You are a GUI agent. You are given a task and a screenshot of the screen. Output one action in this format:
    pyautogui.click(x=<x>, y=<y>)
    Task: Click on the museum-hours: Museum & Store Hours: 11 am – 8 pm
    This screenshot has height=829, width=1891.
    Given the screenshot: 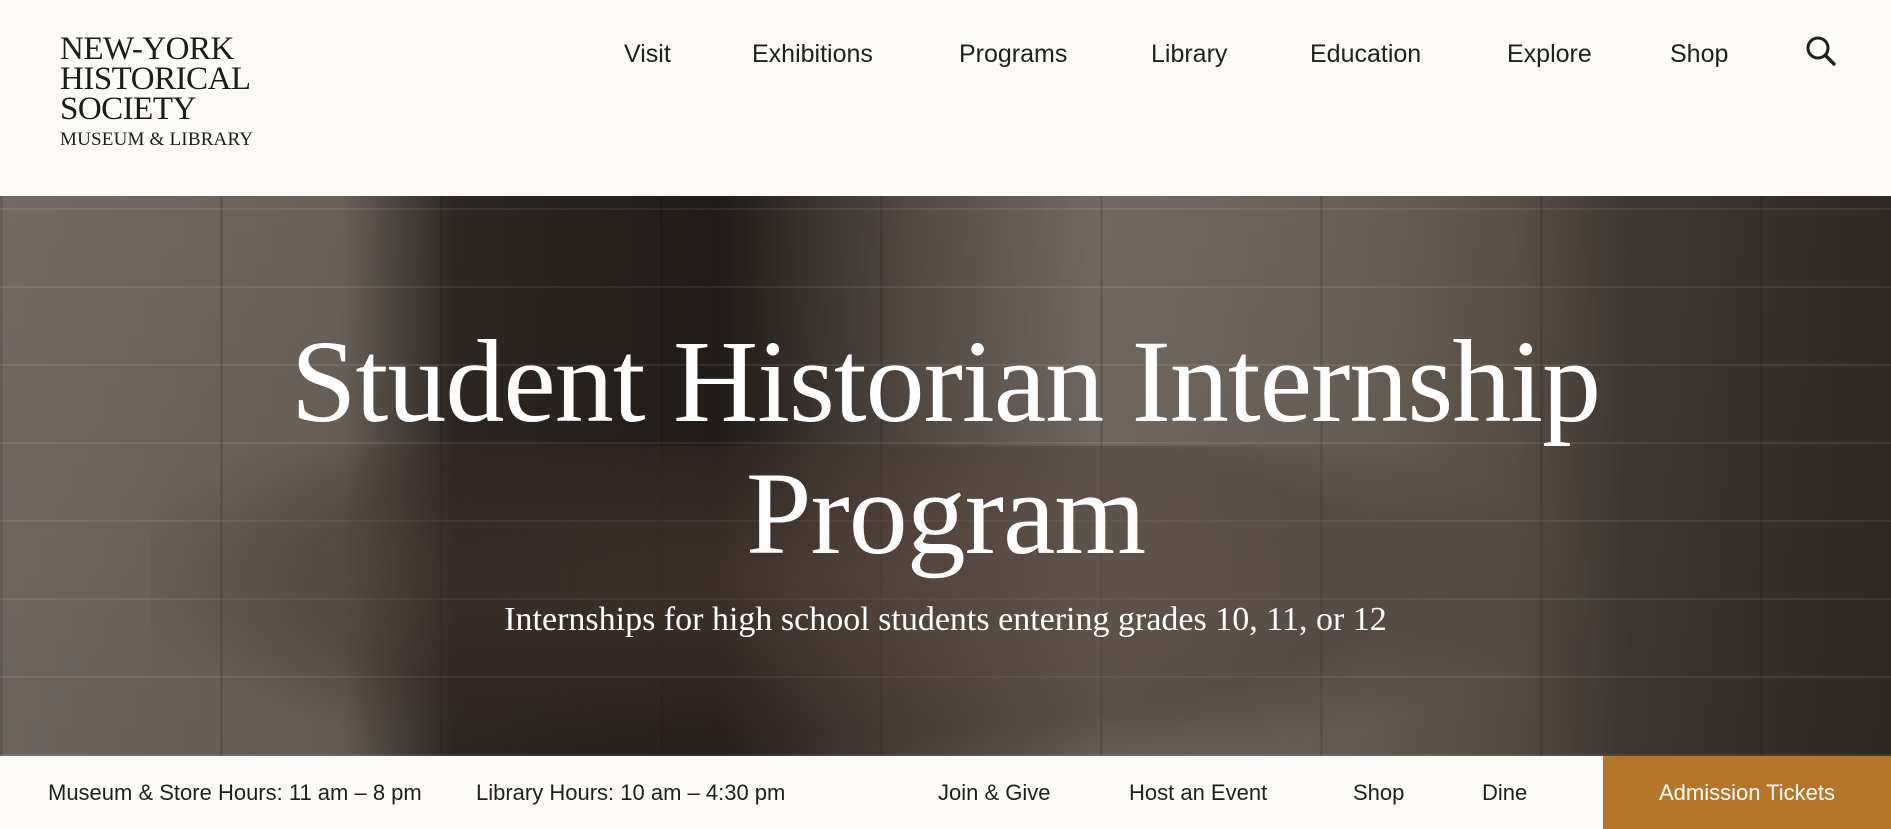 What is the action you would take?
    pyautogui.click(x=235, y=792)
    